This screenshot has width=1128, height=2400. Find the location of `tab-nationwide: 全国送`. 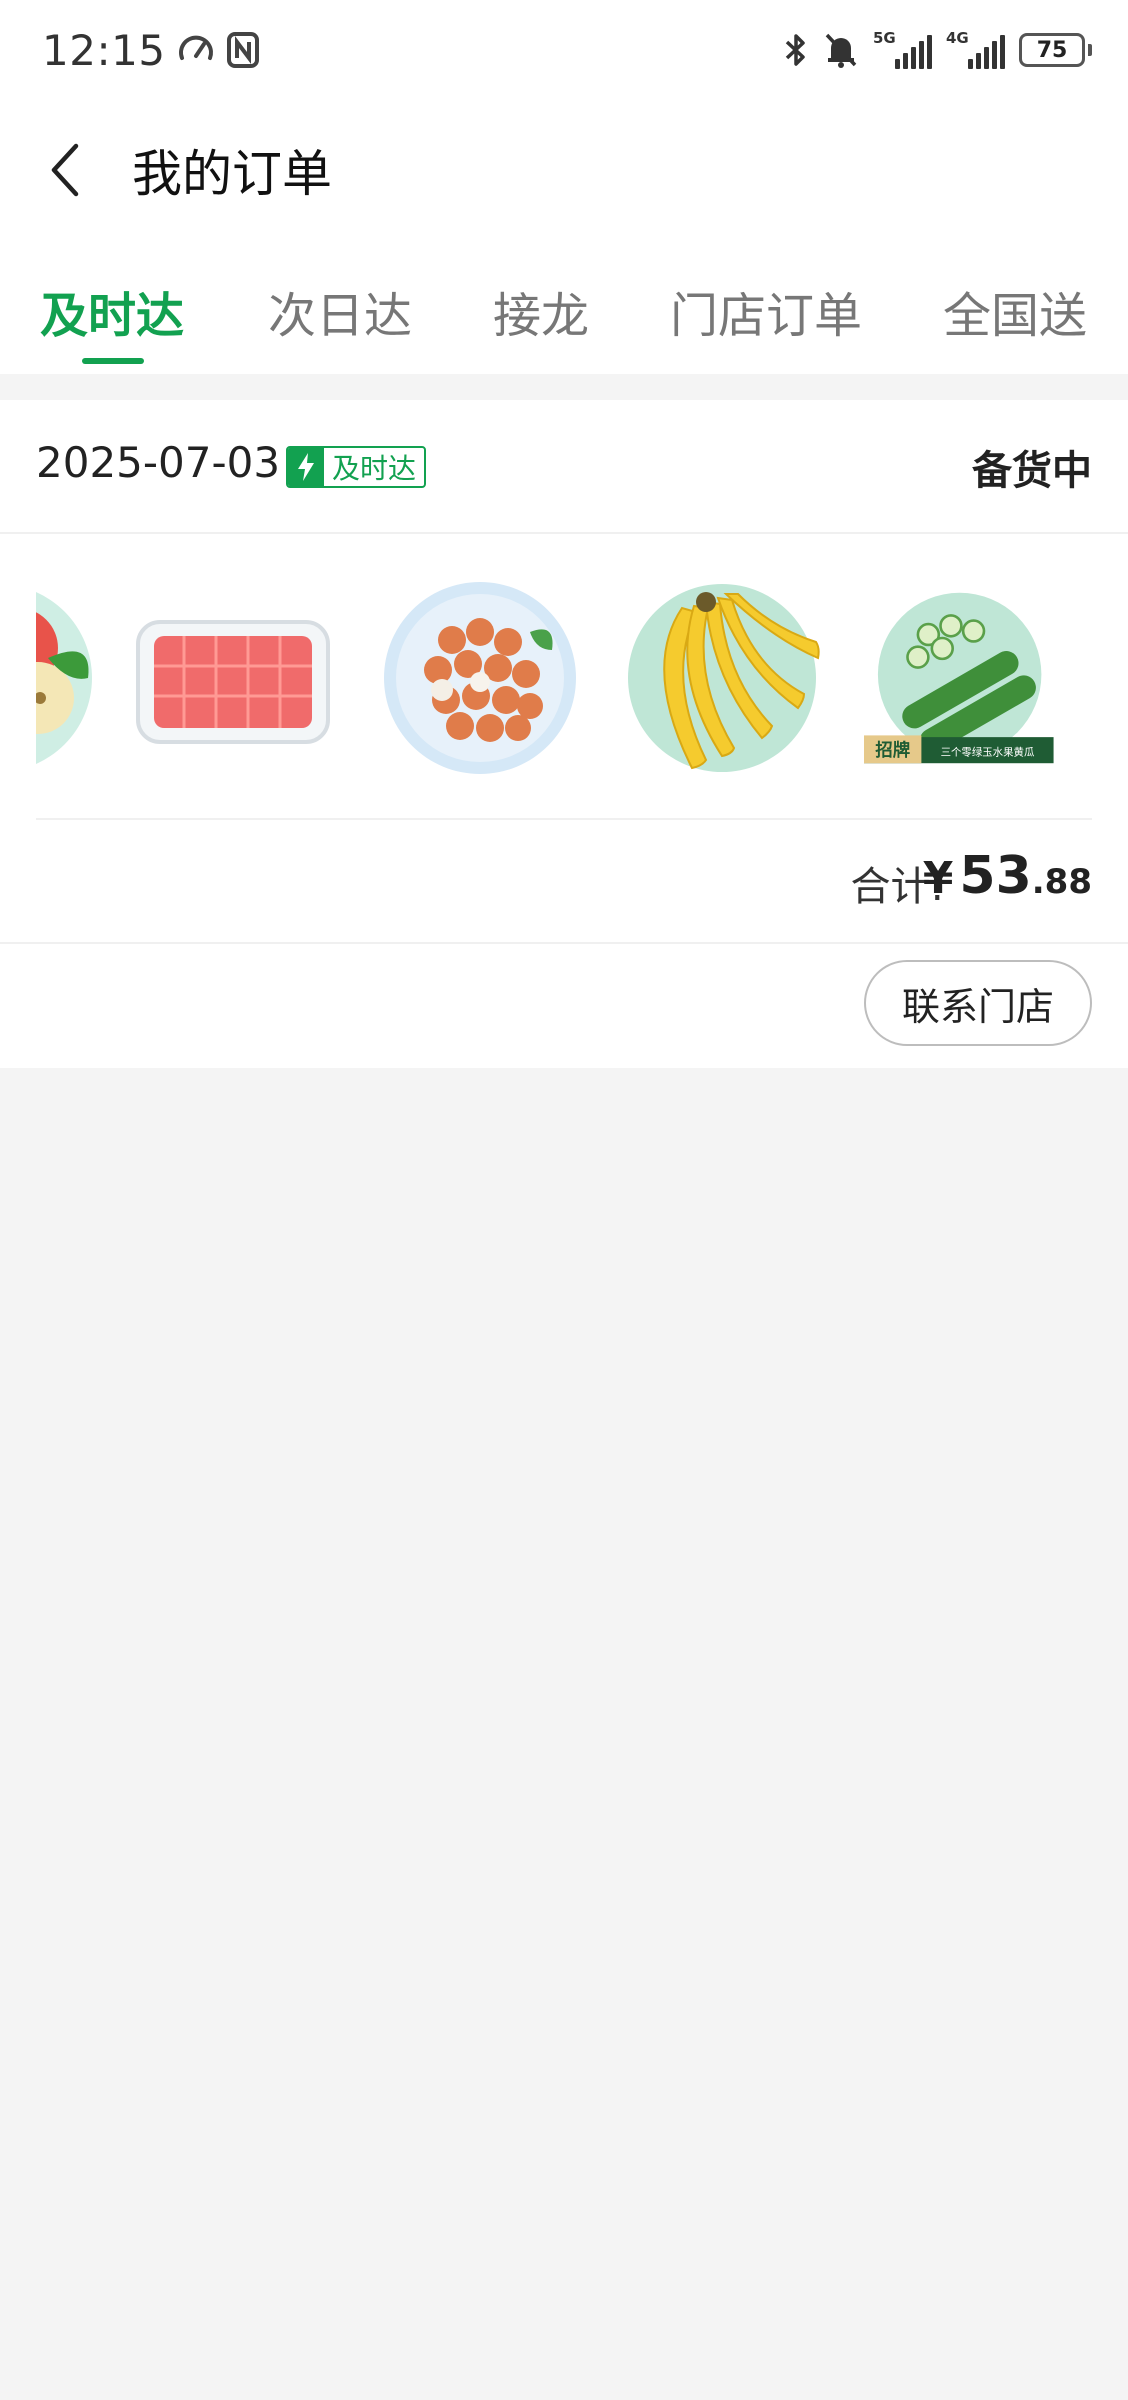

tab-nationwide: 全国送 is located at coordinates (1015, 311).